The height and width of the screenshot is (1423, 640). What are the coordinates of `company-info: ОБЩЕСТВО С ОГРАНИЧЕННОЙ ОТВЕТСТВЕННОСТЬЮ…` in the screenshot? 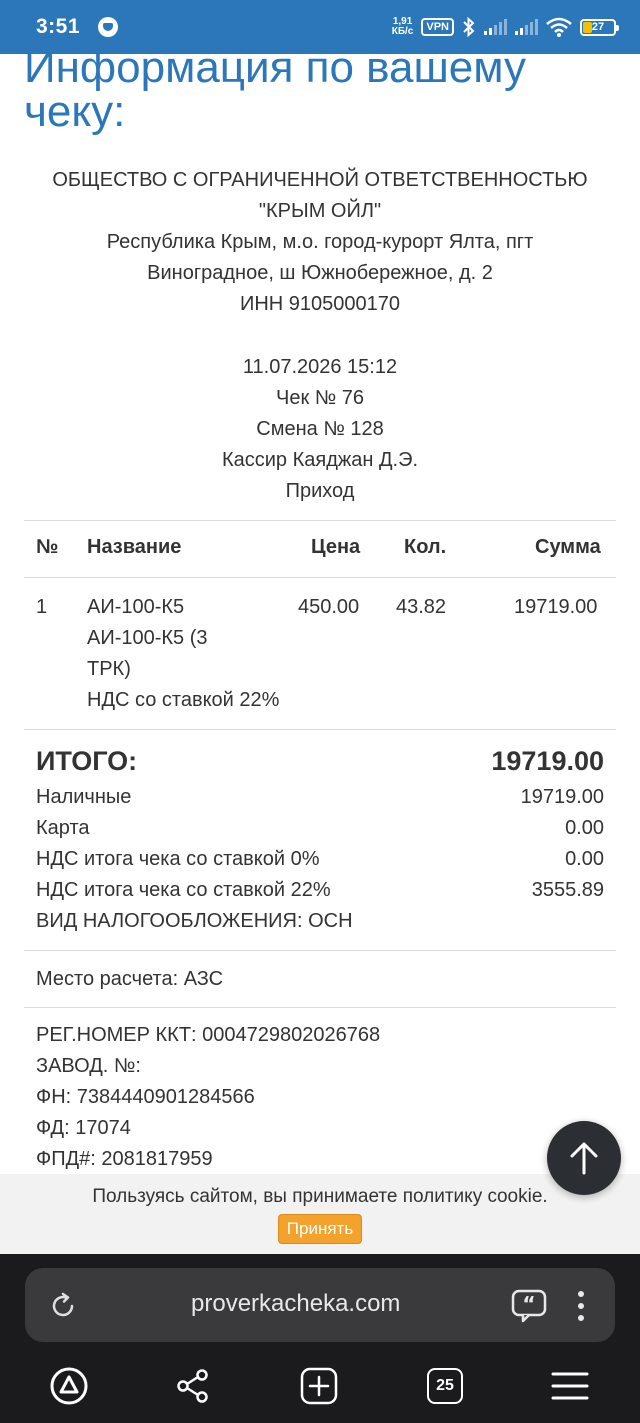 It's located at (320, 242).